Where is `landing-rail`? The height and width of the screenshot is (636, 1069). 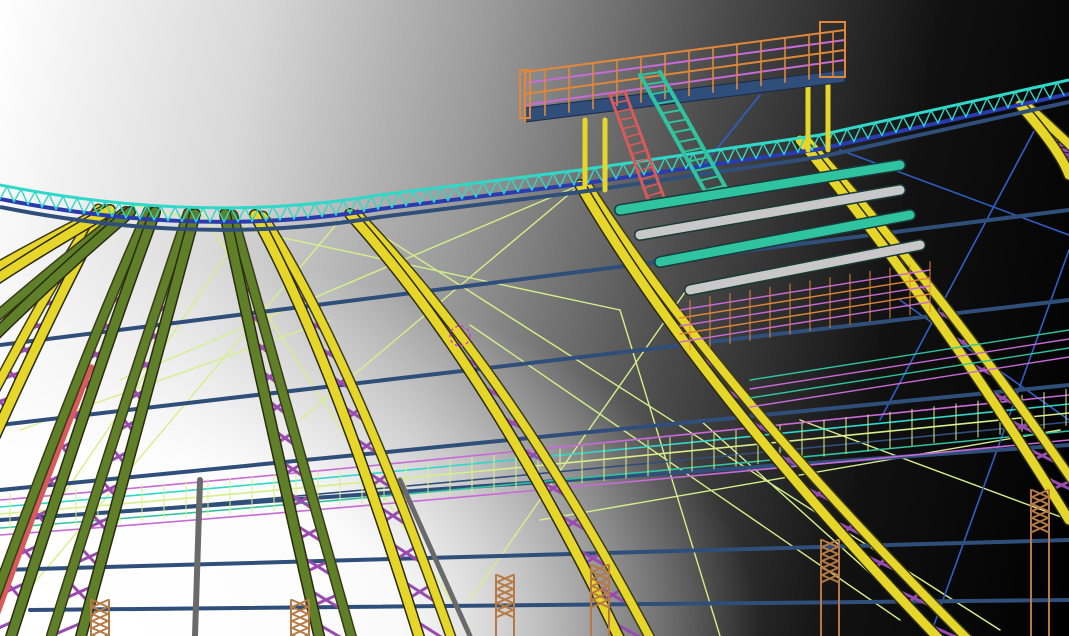 landing-rail is located at coordinates (805, 314).